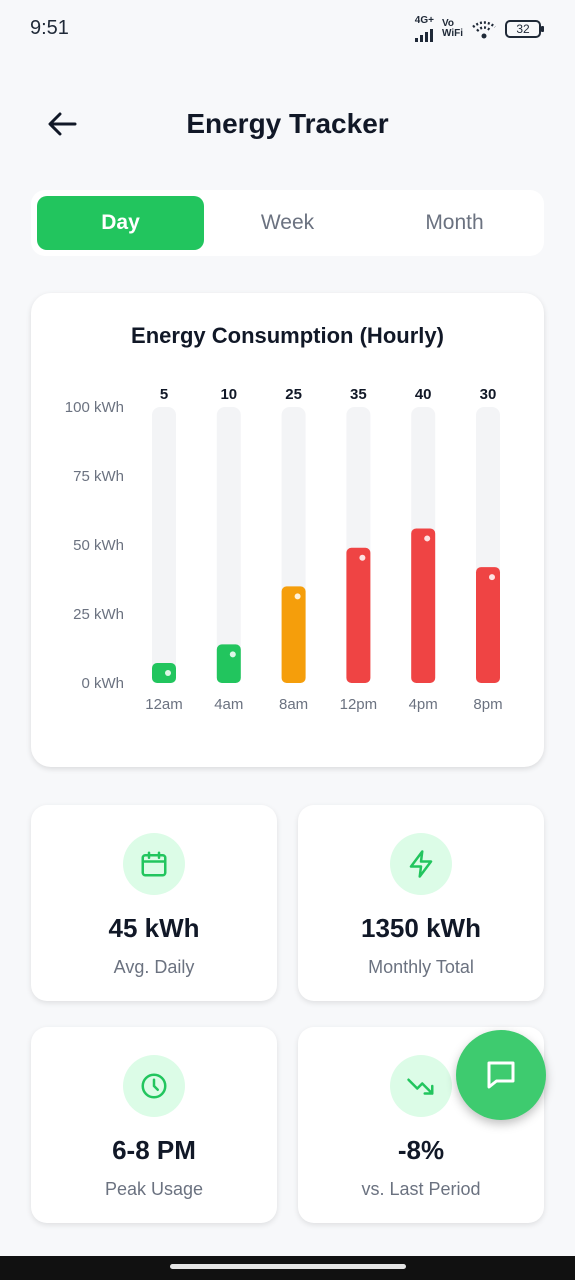  I want to click on home-indicator, so click(288, 1266).